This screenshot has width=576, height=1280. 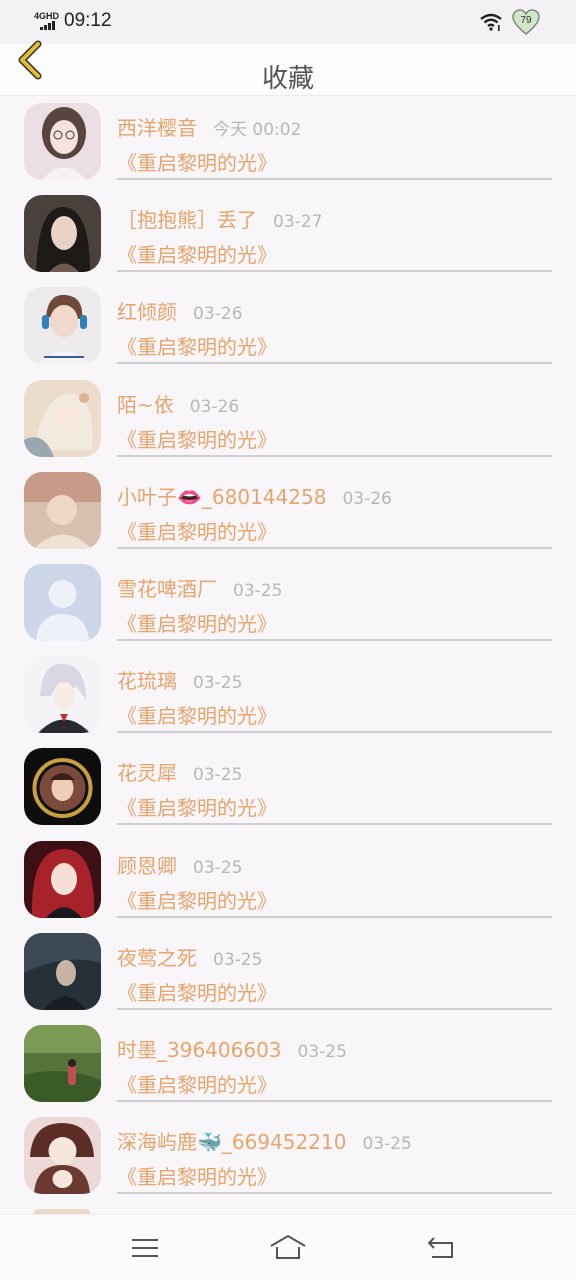 I want to click on list-item: 夜莺之死 03-25 《重启黎明的光》, so click(x=288, y=972).